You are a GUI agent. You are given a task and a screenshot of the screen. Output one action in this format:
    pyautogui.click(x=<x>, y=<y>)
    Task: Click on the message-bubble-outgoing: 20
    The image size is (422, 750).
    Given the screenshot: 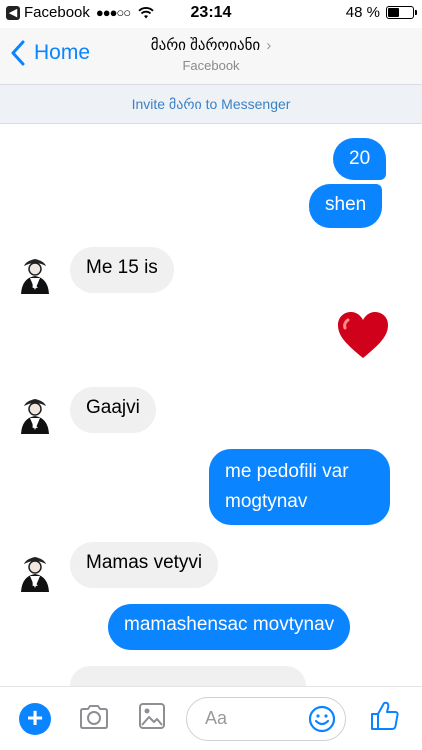 What is the action you would take?
    pyautogui.click(x=360, y=159)
    